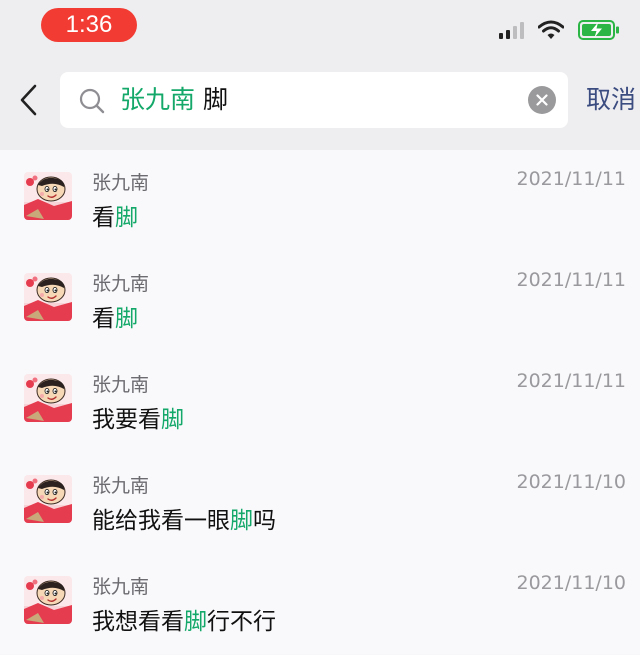 This screenshot has width=640, height=655. Describe the element at coordinates (542, 100) in the screenshot. I see `clear-icon` at that location.